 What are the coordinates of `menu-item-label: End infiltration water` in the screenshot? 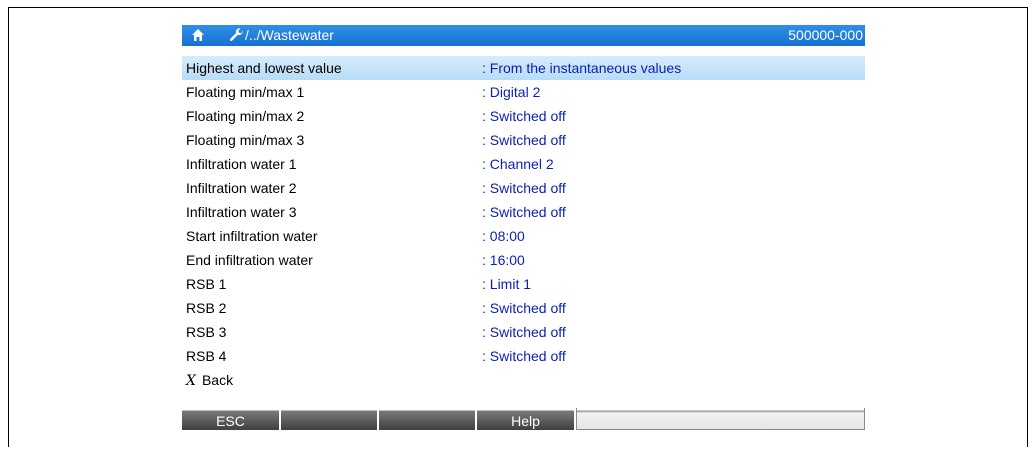 It's located at (249, 260).